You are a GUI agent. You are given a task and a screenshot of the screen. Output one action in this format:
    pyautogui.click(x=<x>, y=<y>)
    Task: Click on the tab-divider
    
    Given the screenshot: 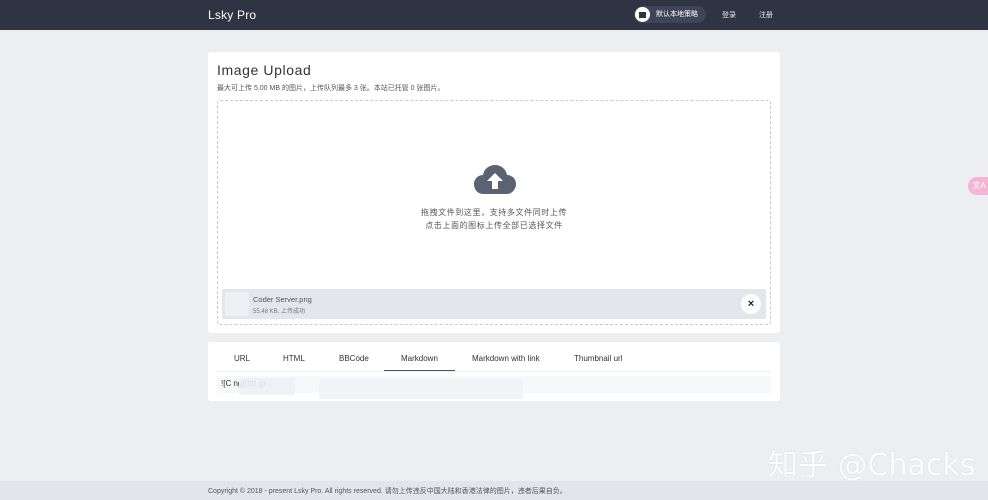 What is the action you would take?
    pyautogui.click(x=494, y=371)
    